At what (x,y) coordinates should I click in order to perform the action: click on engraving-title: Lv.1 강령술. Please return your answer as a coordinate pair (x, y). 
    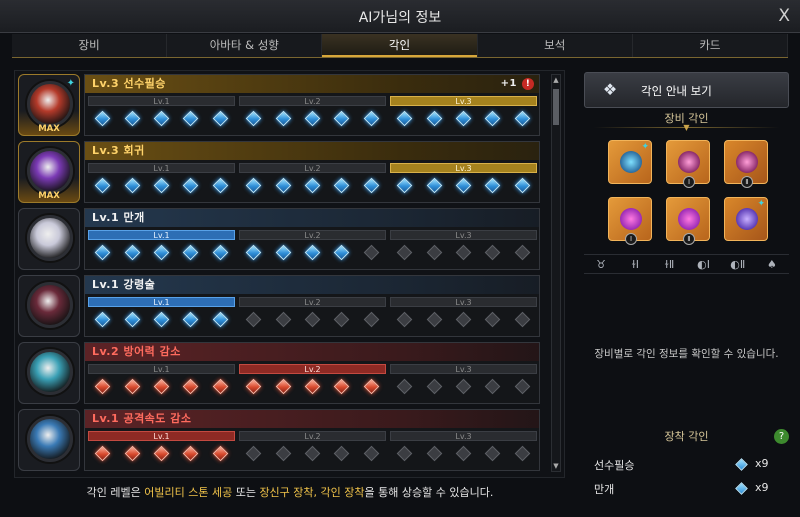
    Looking at the image, I should click on (124, 284).